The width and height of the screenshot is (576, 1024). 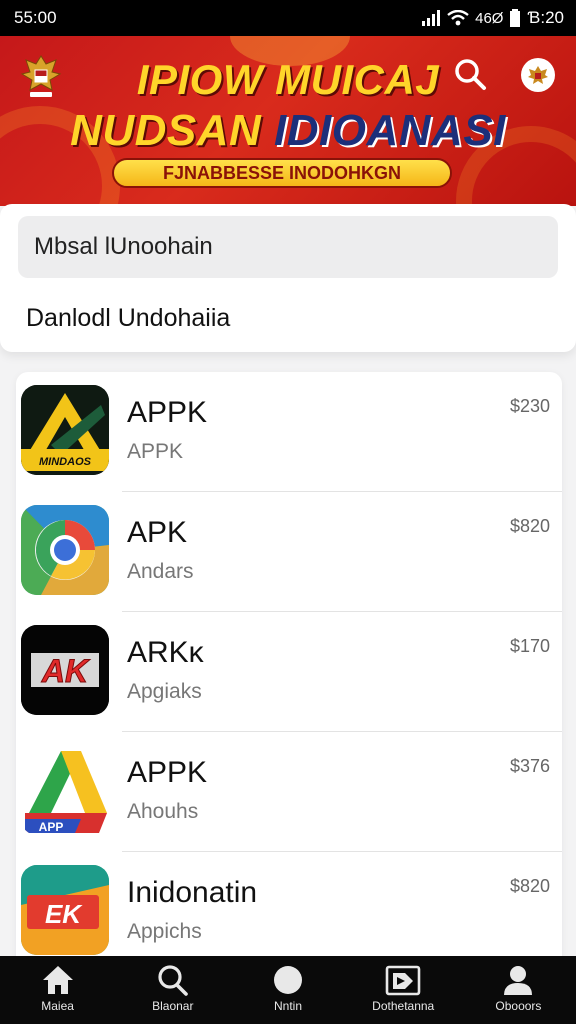 I want to click on banner-ribbon: FJNABBESSE INODOHKGN, so click(x=282, y=173).